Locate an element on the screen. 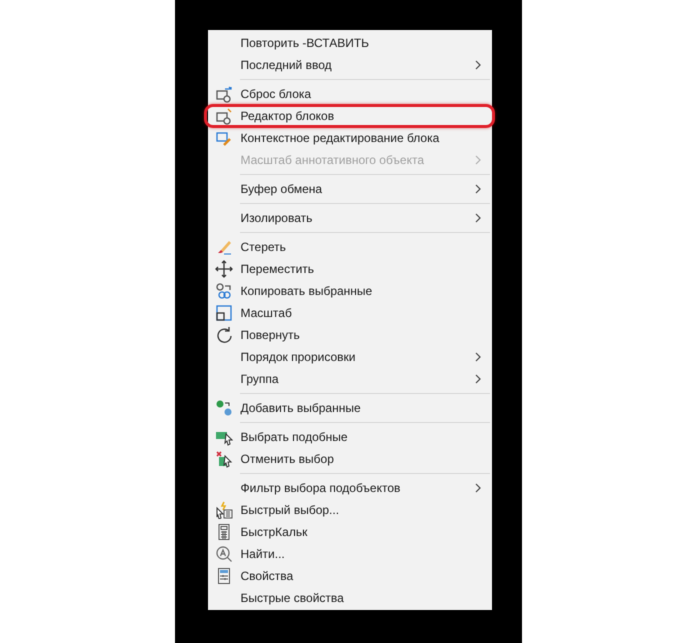  menu-item: Редактор блоков is located at coordinates (350, 116).